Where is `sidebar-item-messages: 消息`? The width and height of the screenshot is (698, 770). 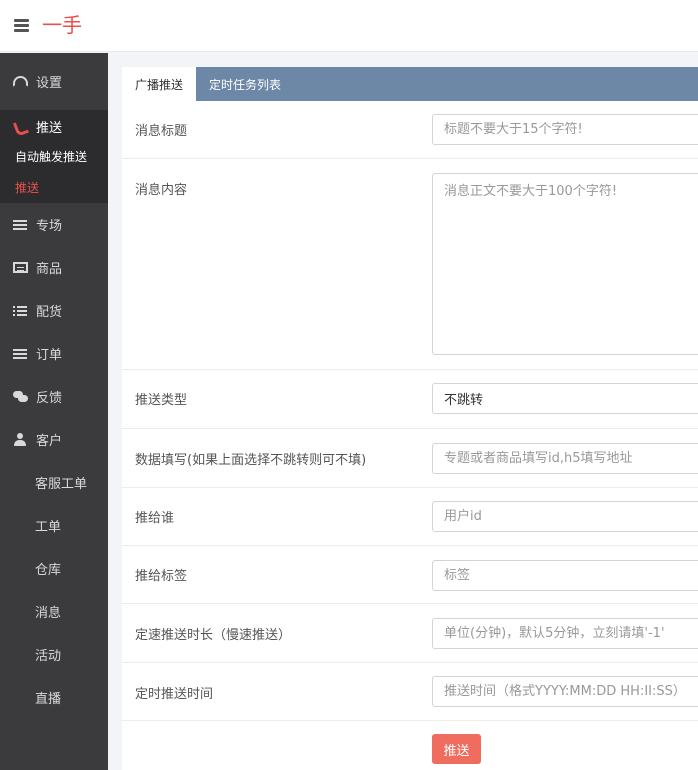
sidebar-item-messages: 消息 is located at coordinates (54, 611).